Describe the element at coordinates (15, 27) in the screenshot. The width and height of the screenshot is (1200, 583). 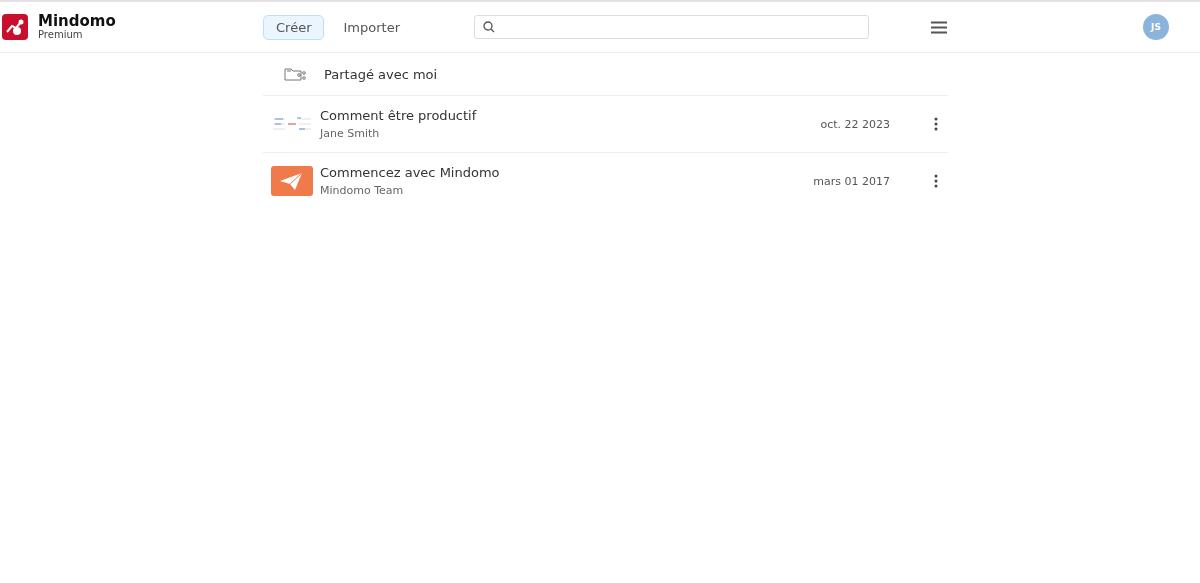
I see `logo-icon` at that location.